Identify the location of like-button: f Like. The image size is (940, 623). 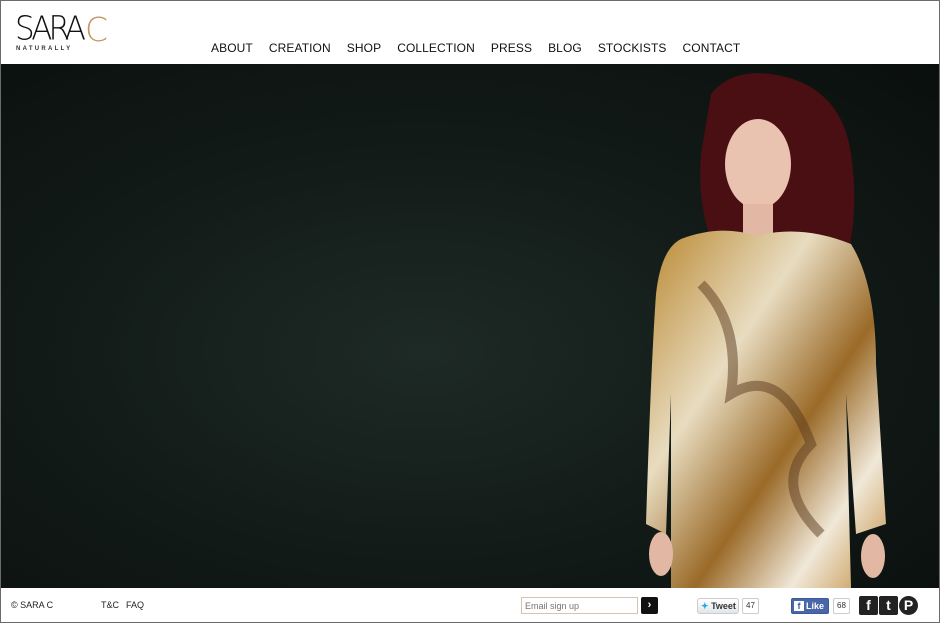
(810, 606).